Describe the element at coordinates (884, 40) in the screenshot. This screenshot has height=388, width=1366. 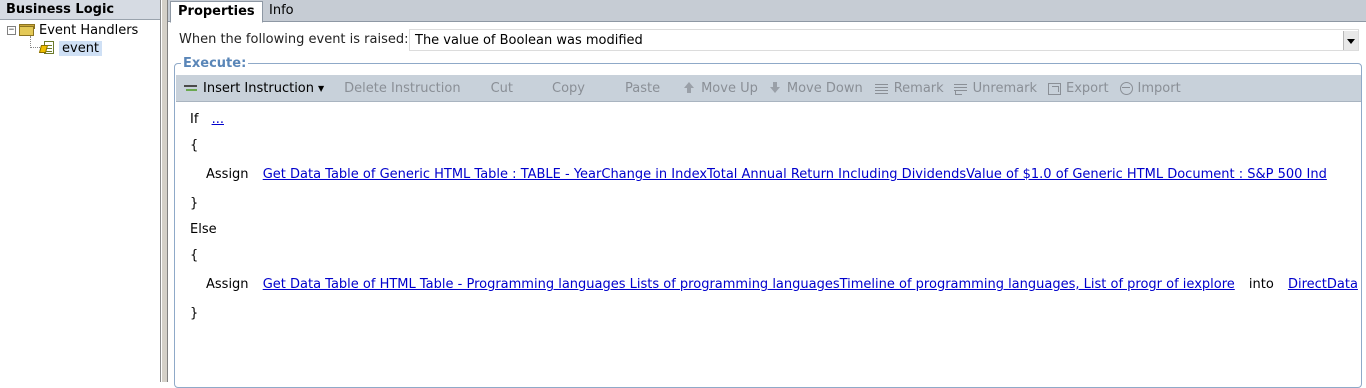
I see `event-select: The value of Boolean was modified` at that location.